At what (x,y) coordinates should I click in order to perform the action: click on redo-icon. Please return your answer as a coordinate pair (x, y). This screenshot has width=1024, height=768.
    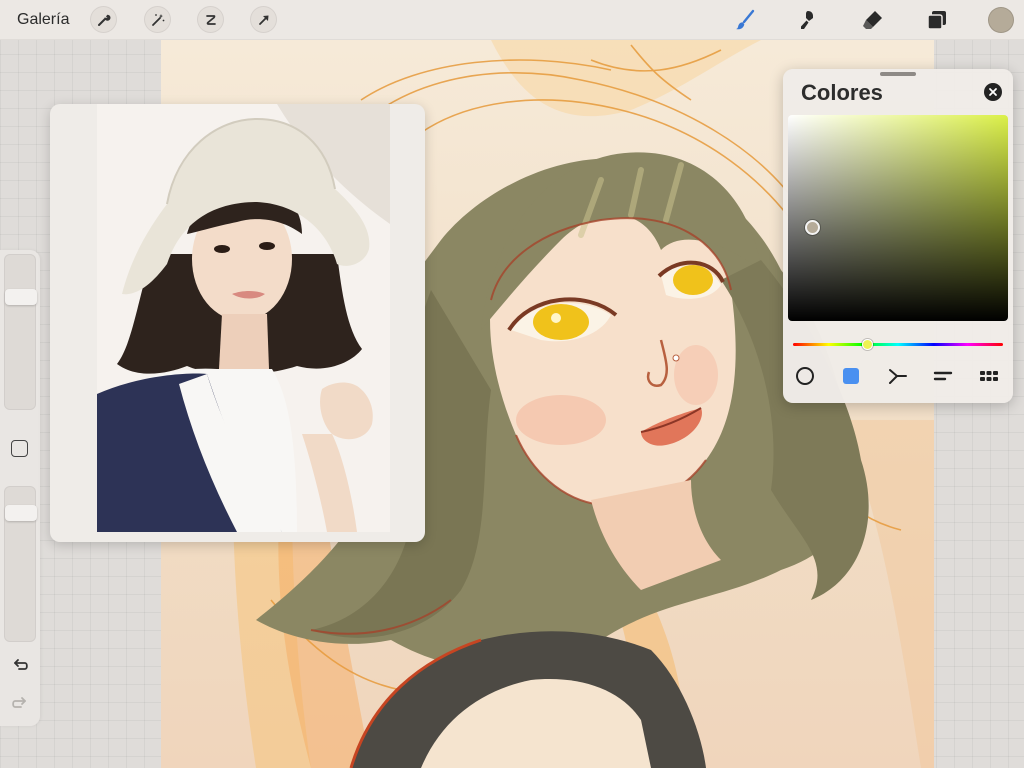
    Looking at the image, I should click on (20, 703).